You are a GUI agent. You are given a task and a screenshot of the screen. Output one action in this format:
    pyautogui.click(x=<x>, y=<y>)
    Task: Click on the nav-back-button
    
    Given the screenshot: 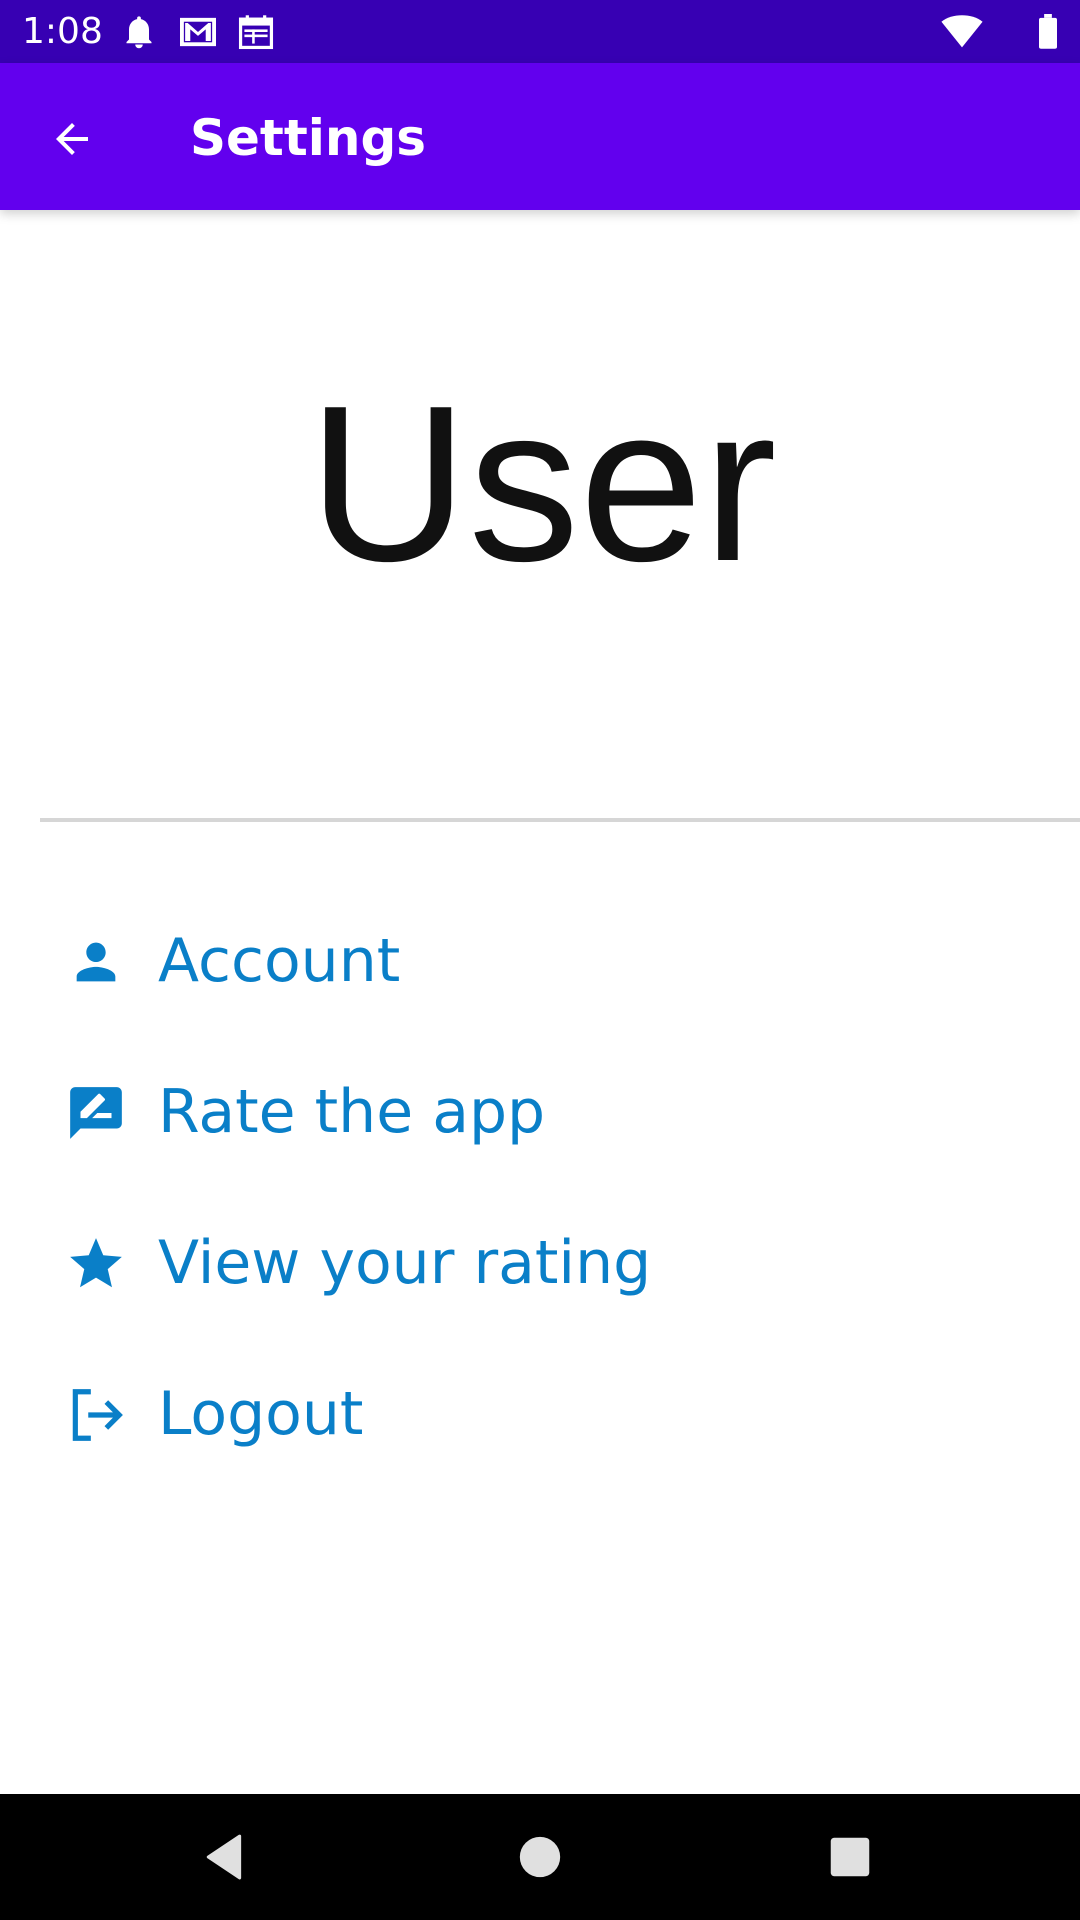 What is the action you would take?
    pyautogui.click(x=225, y=1857)
    